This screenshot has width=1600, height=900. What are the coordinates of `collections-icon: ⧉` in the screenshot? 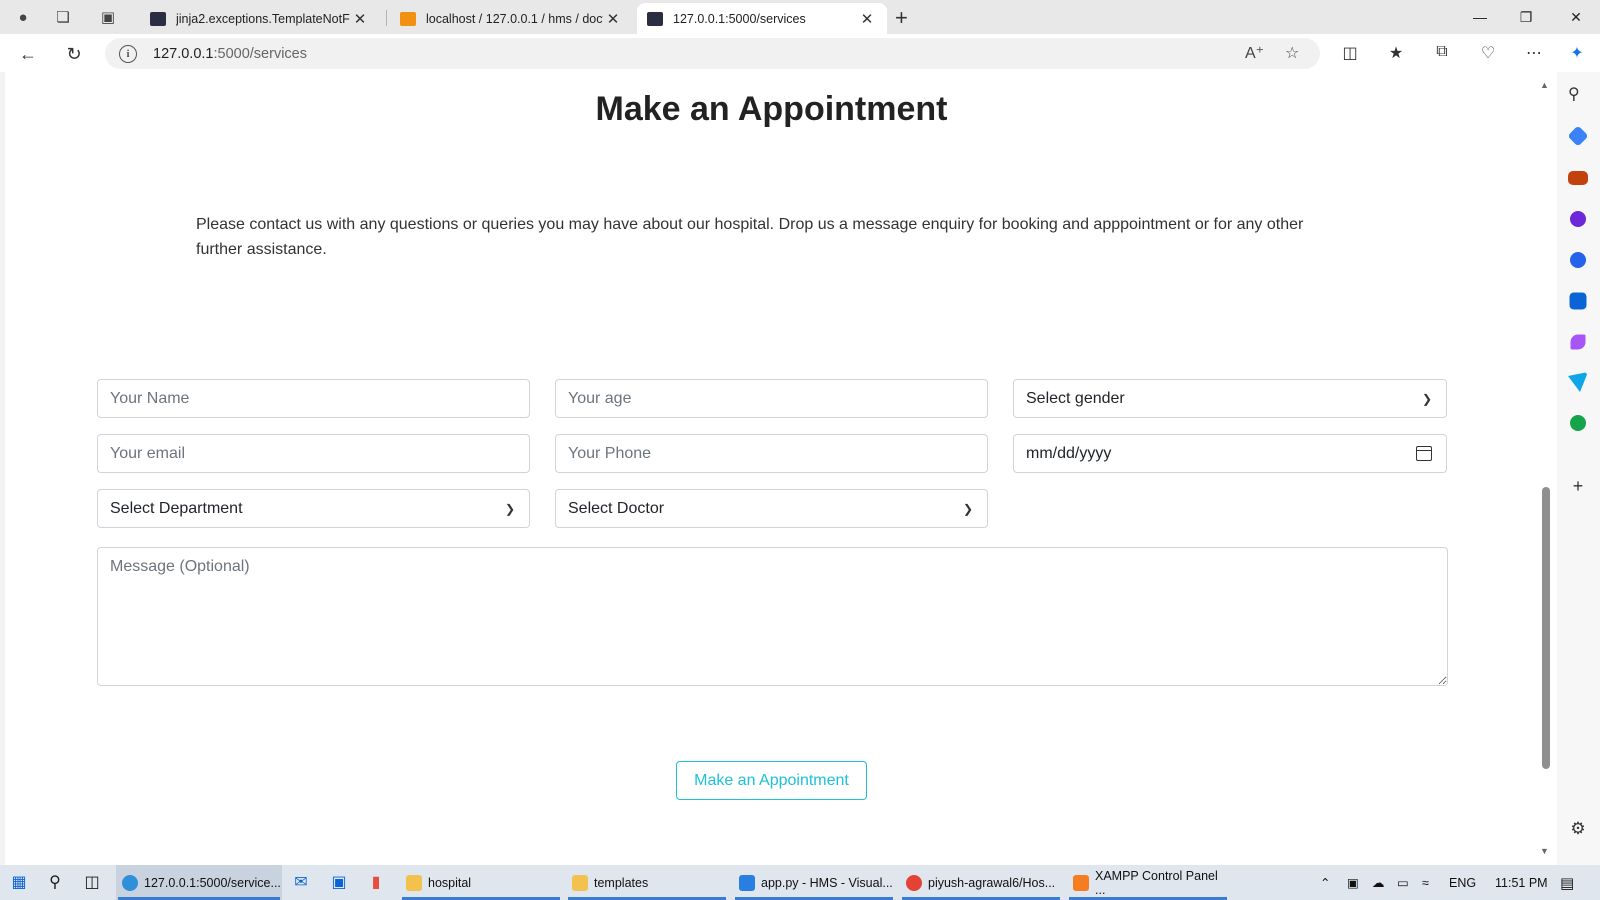 It's located at (1442, 52).